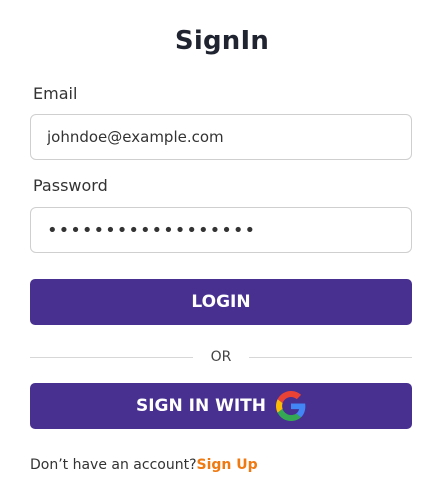  I want to click on or-divider: OR, so click(221, 357).